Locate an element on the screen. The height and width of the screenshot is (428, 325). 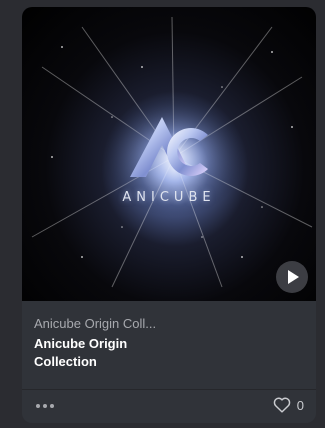
play-button is located at coordinates (292, 277).